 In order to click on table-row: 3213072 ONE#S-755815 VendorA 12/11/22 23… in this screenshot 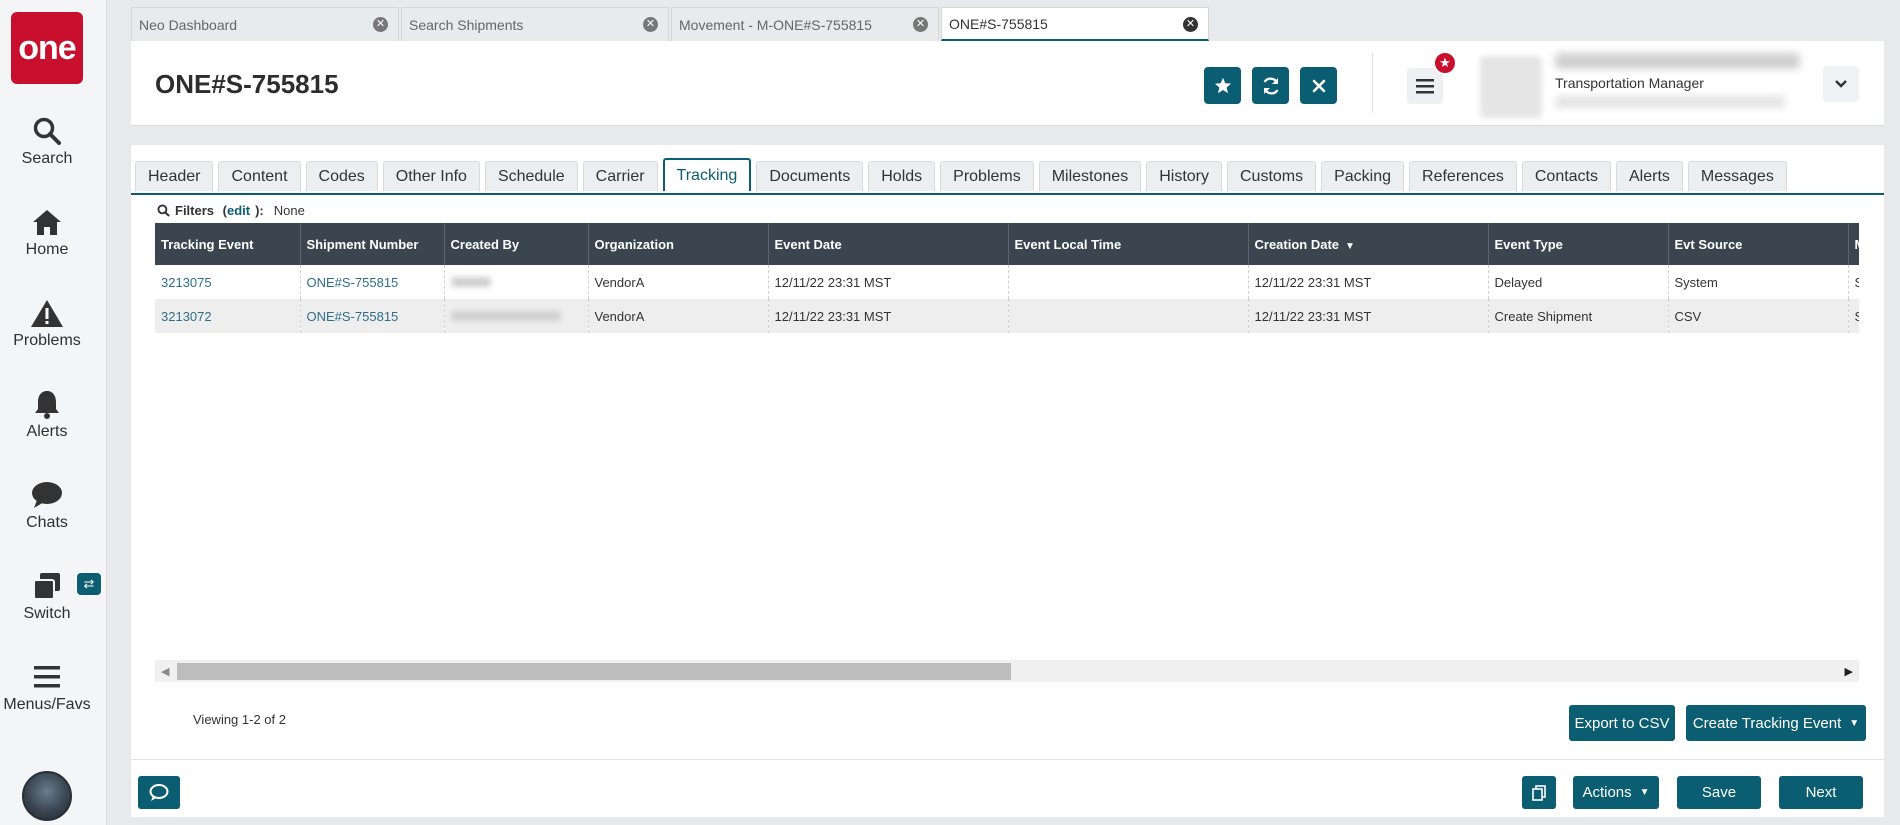, I will do `click(1007, 316)`.